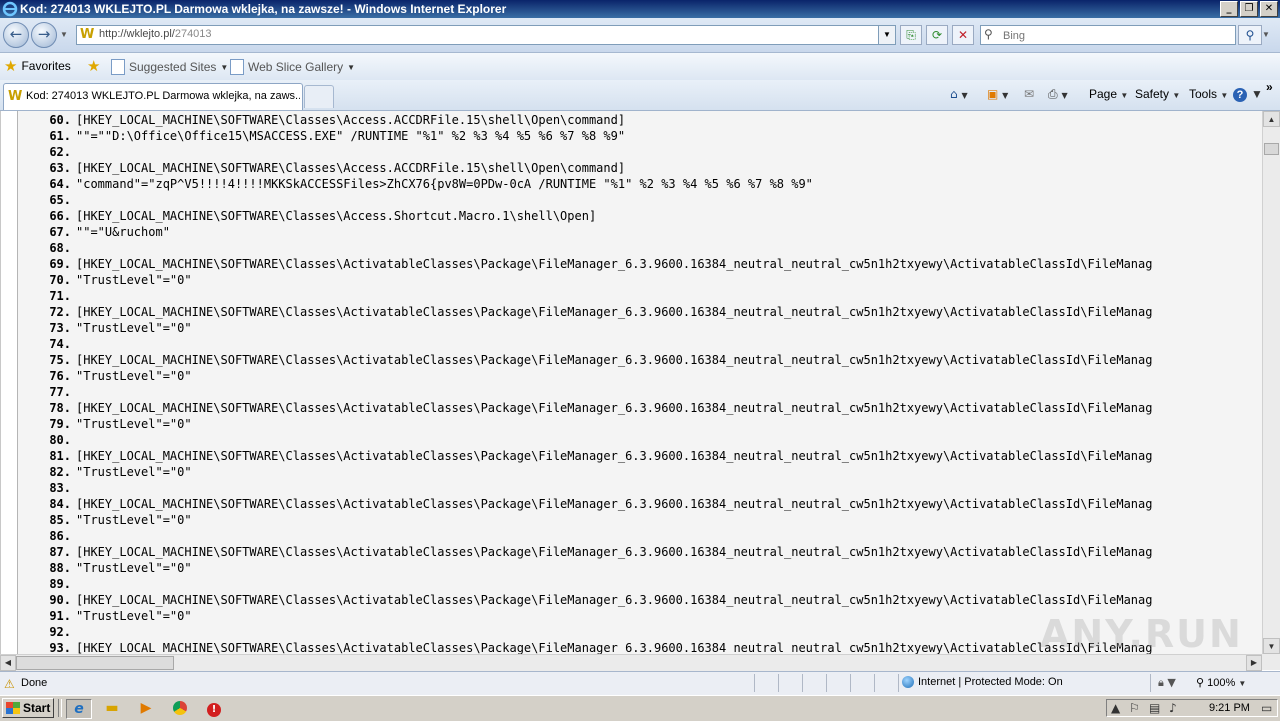 This screenshot has width=1280, height=721. What do you see at coordinates (60, 408) in the screenshot?
I see `line-number: 78.` at bounding box center [60, 408].